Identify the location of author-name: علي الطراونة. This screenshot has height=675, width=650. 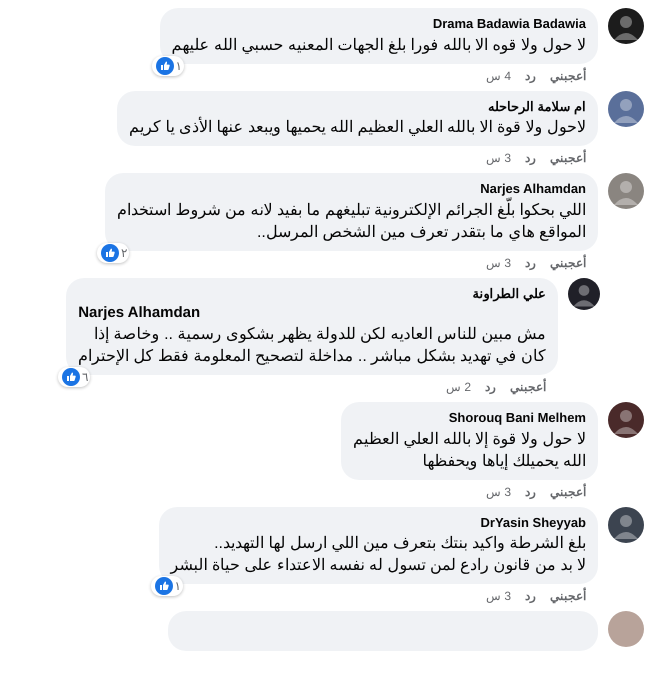
(312, 293).